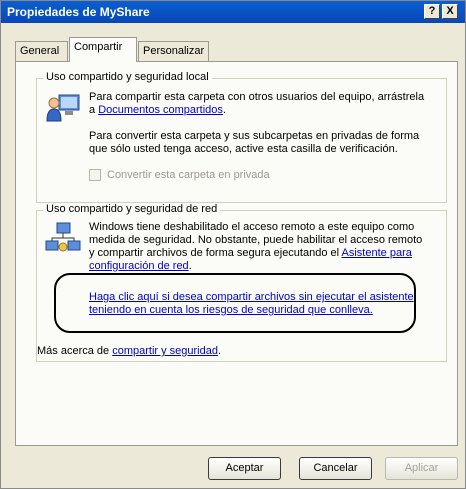  What do you see at coordinates (95, 175) in the screenshot?
I see `private-folder-checkbox` at bounding box center [95, 175].